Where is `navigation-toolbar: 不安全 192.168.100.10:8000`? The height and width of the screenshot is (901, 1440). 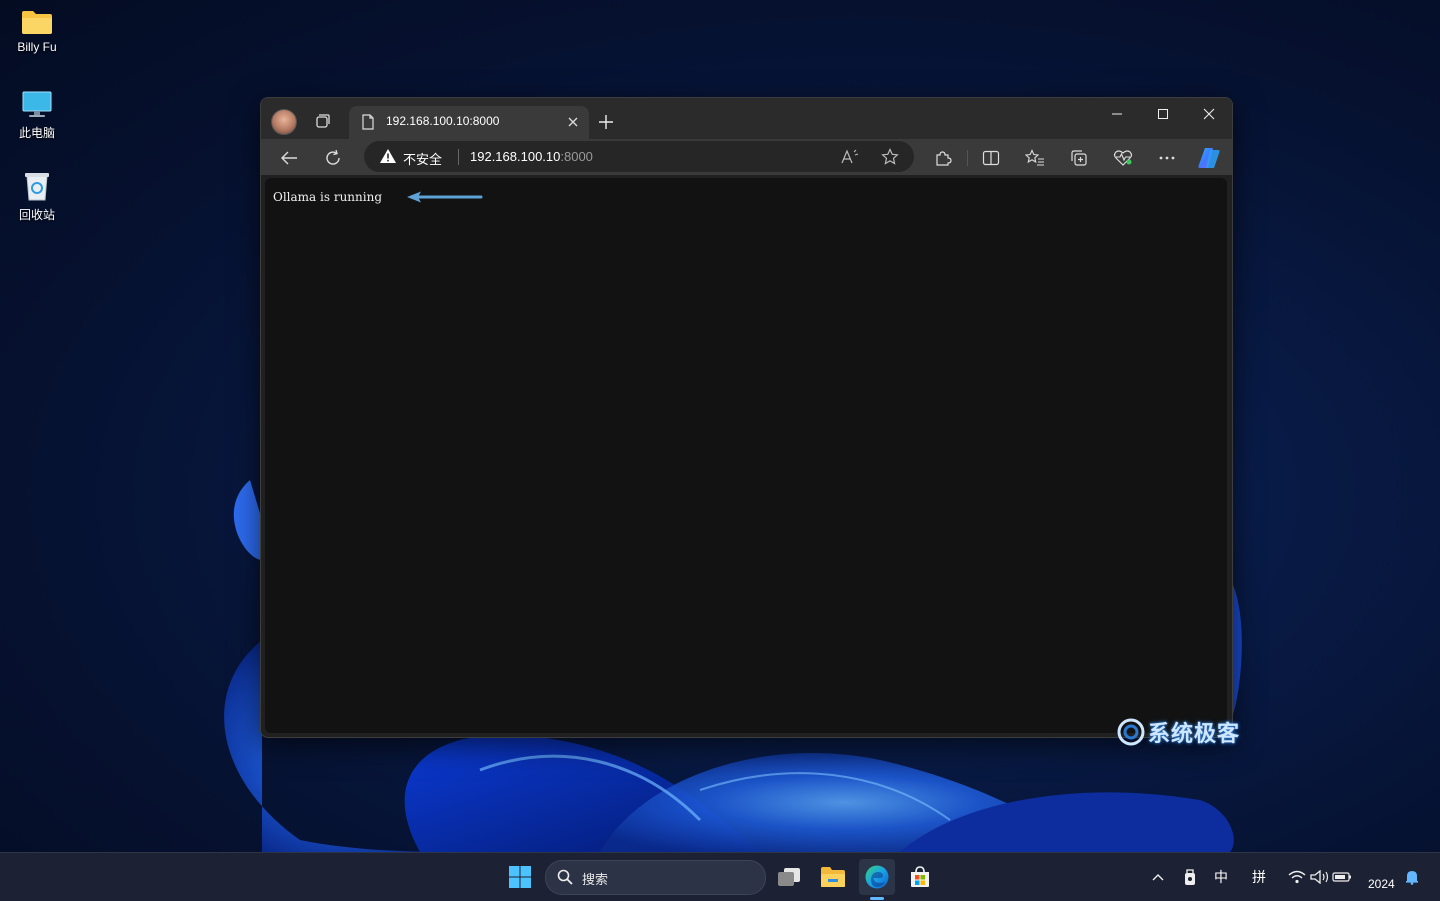 navigation-toolbar: 不安全 192.168.100.10:8000 is located at coordinates (746, 157).